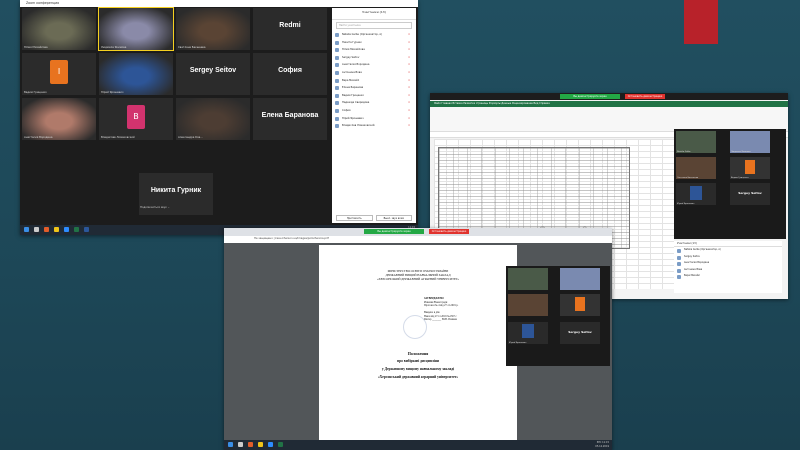 The image size is (800, 450). I want to click on participant-row: Natalia Gulbe (Организатор, я) ✕, so click(374, 35).